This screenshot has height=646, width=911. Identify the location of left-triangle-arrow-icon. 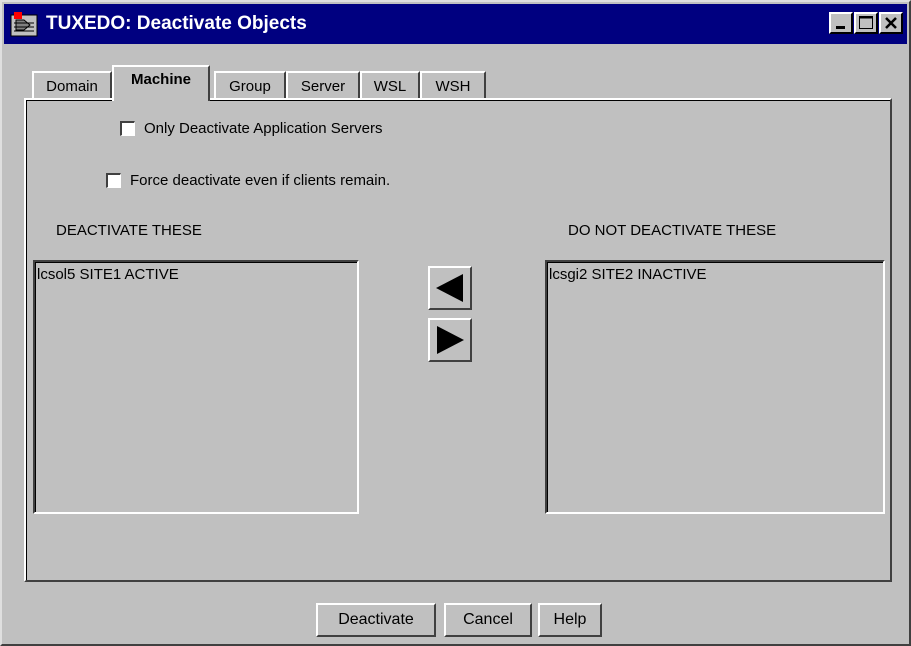
(449, 288).